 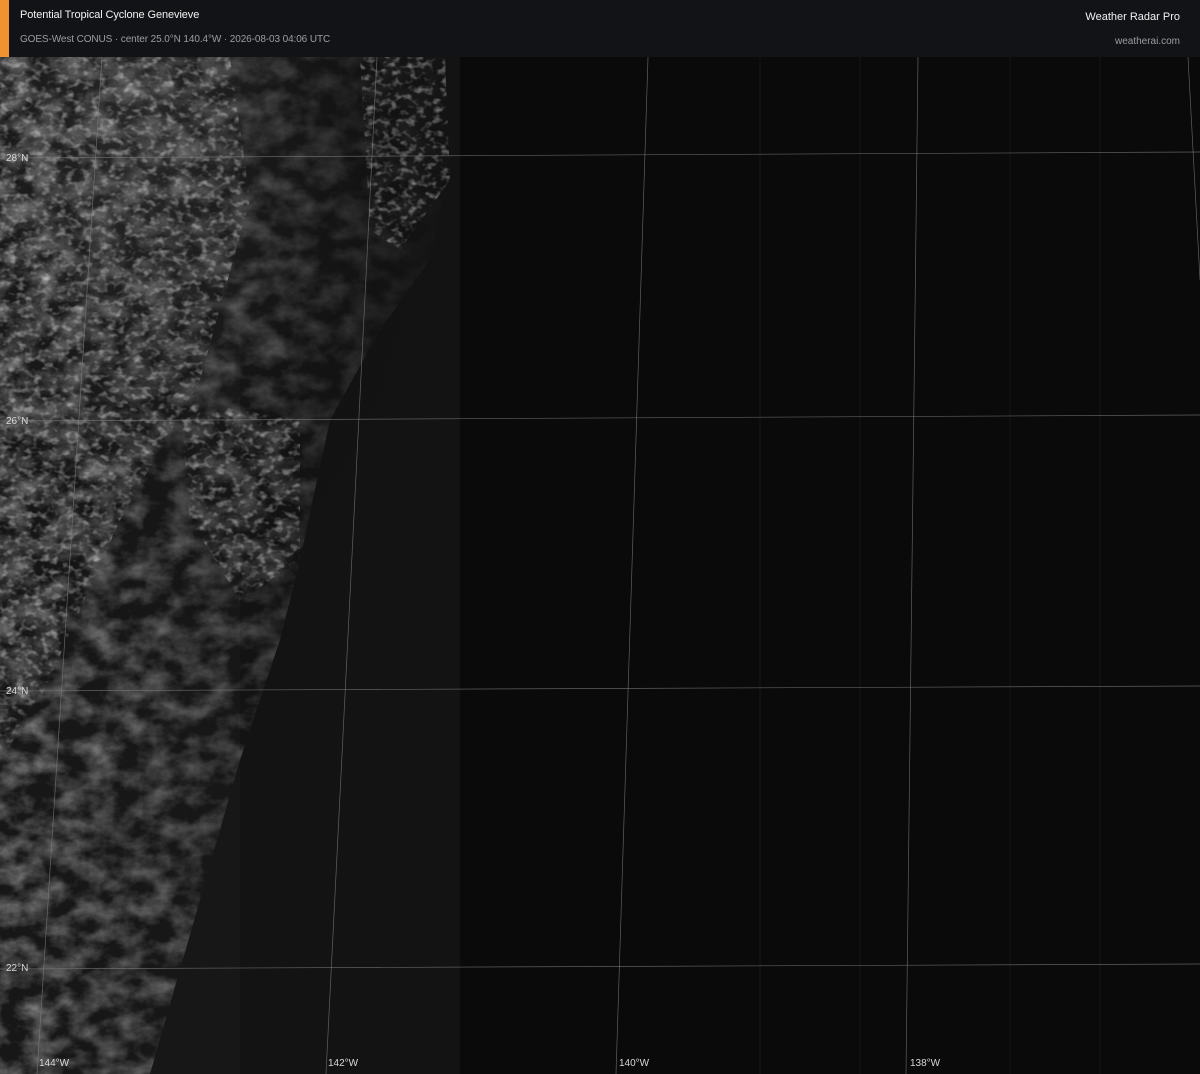 What do you see at coordinates (634, 1063) in the screenshot?
I see `lon-label-140: 140°W` at bounding box center [634, 1063].